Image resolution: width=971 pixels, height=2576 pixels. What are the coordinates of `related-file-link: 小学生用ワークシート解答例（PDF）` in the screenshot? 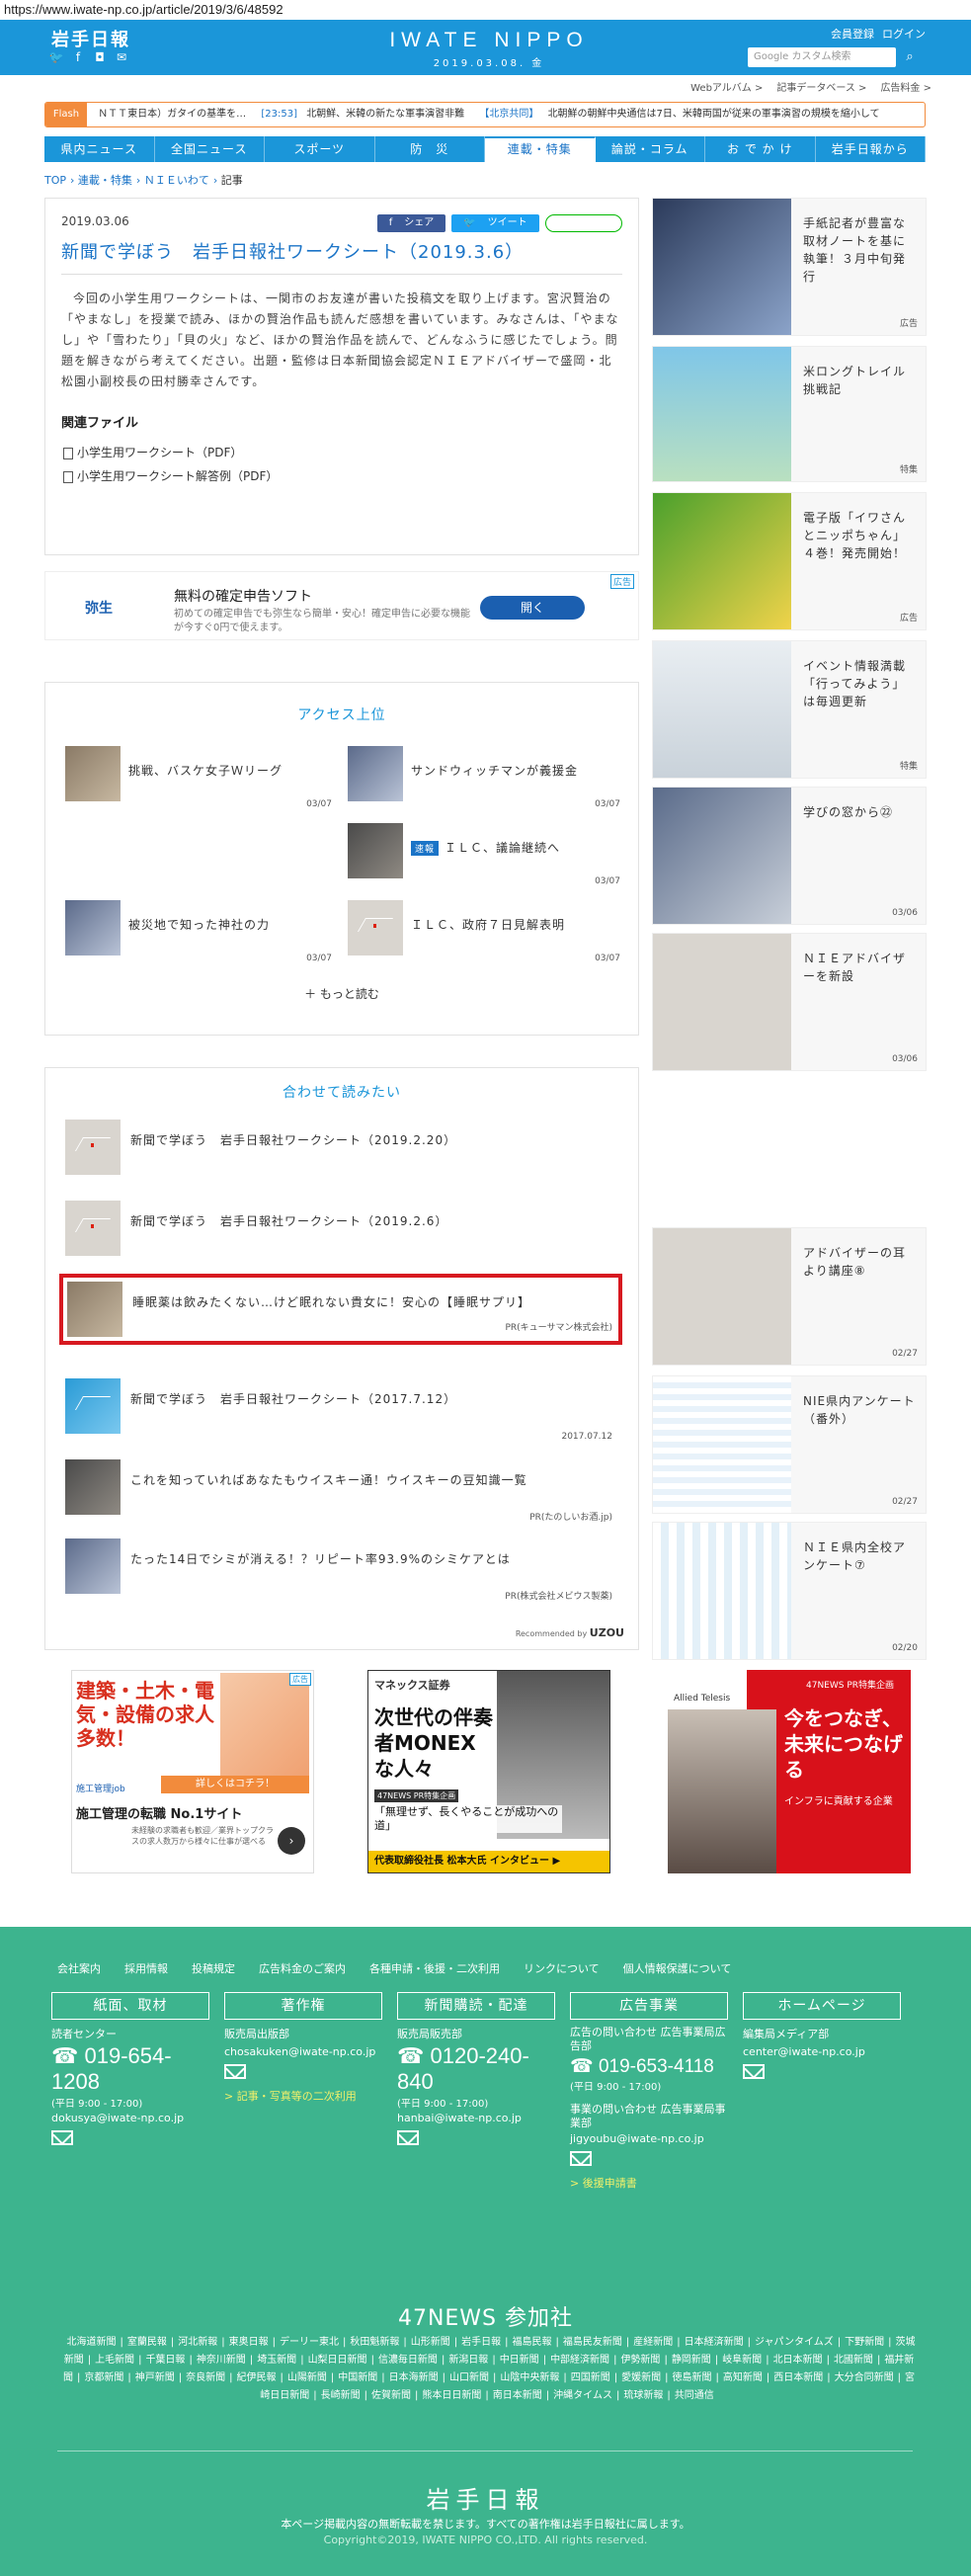 It's located at (341, 476).